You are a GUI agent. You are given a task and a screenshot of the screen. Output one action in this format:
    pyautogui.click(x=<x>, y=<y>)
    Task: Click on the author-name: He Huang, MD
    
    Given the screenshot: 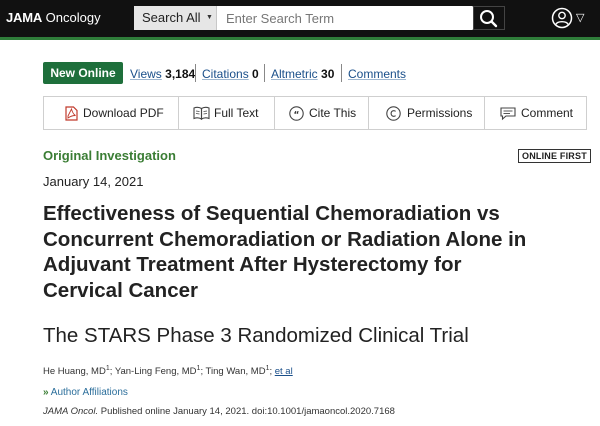 What is the action you would take?
    pyautogui.click(x=74, y=371)
    